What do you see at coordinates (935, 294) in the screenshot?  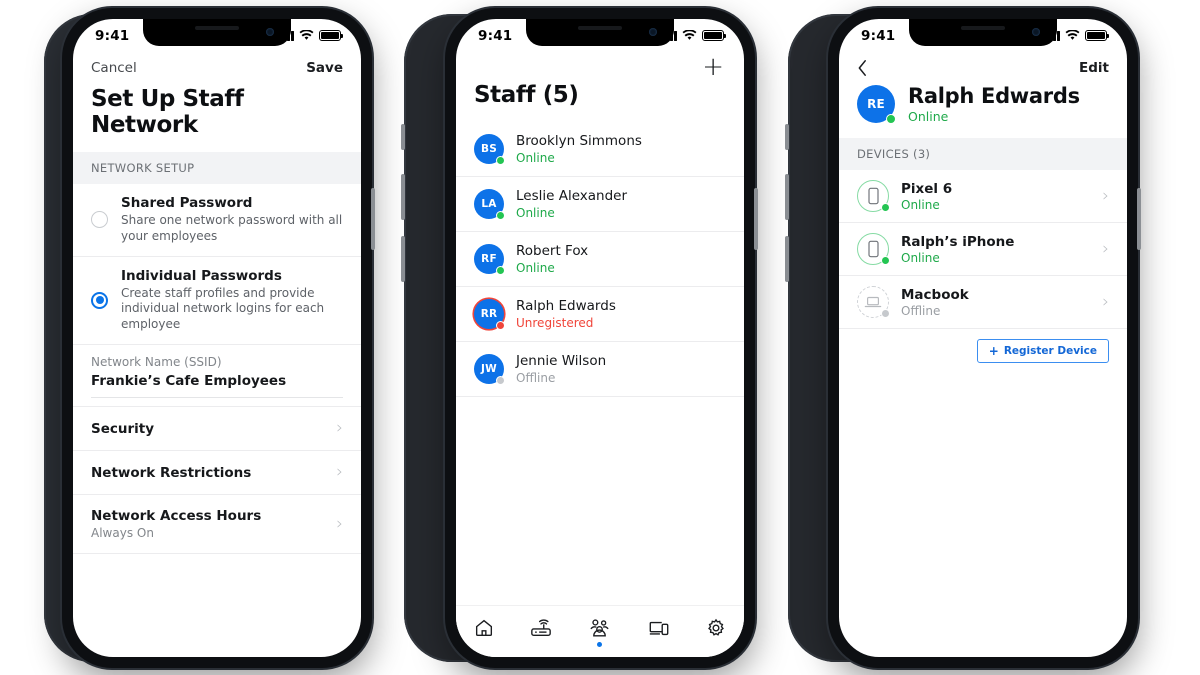 I see `device-name: Macbook` at bounding box center [935, 294].